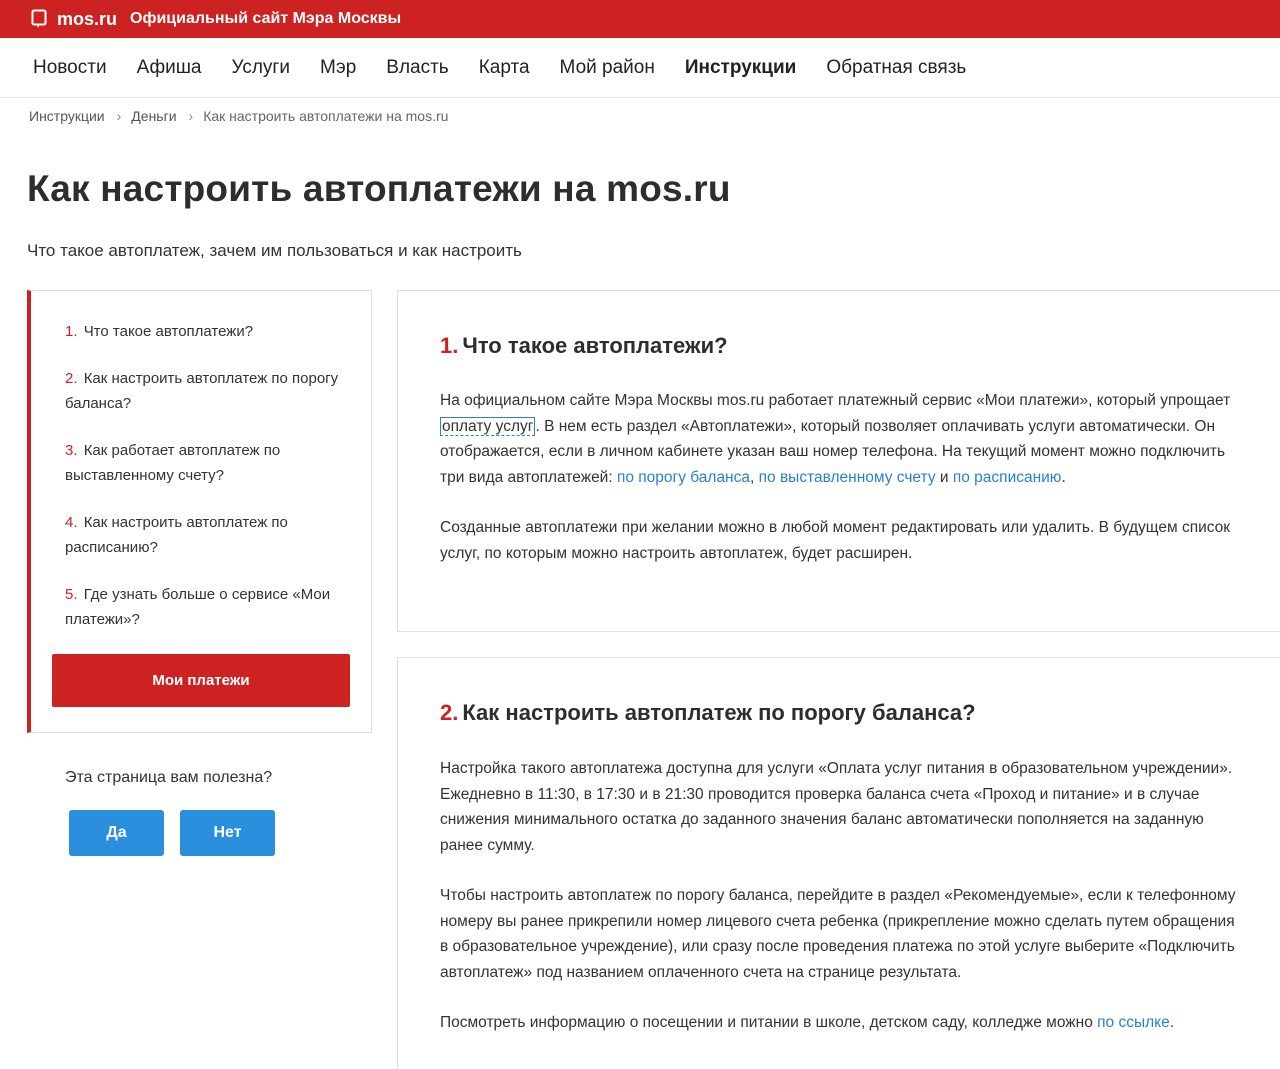 This screenshot has width=1280, height=1069. I want to click on nav-my-district: Мой район, so click(607, 68).